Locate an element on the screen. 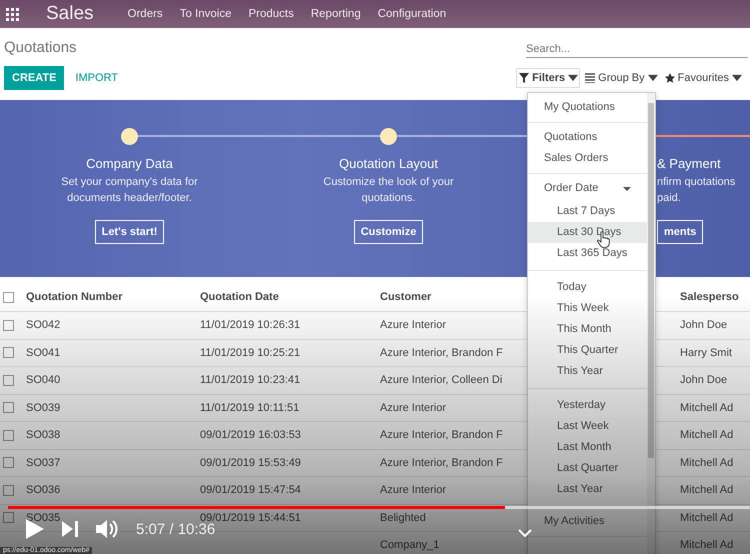 The height and width of the screenshot is (554, 750). list-icon is located at coordinates (590, 78).